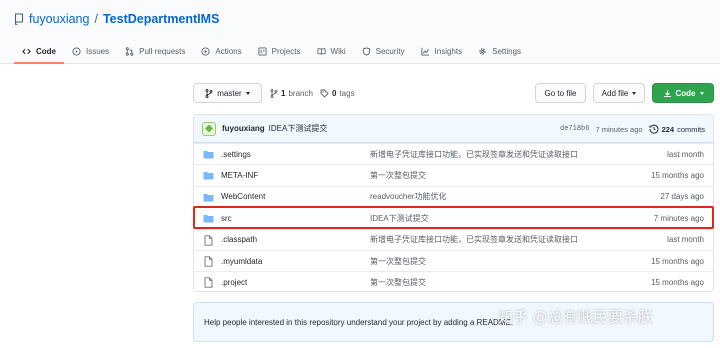 This screenshot has height=348, width=720. What do you see at coordinates (243, 196) in the screenshot?
I see `file-name-link: WebContent` at bounding box center [243, 196].